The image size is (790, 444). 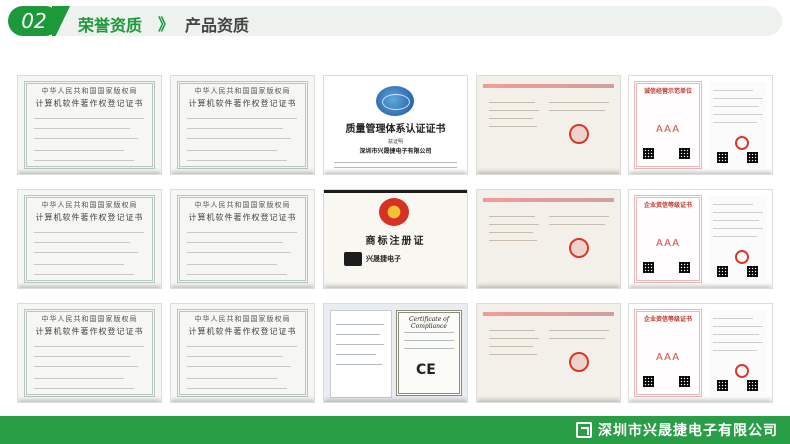 I want to click on footer-bar: 深圳市兴晟捷电子有限公司, so click(x=395, y=430).